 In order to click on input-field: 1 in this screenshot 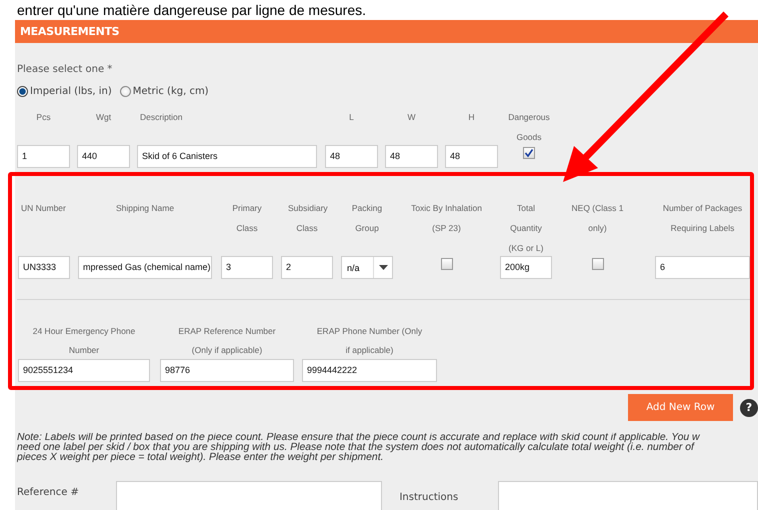, I will do `click(43, 156)`.